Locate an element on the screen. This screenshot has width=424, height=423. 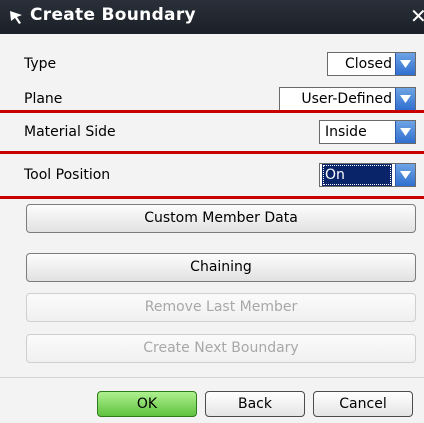
plane-value: User-Defined is located at coordinates (346, 99).